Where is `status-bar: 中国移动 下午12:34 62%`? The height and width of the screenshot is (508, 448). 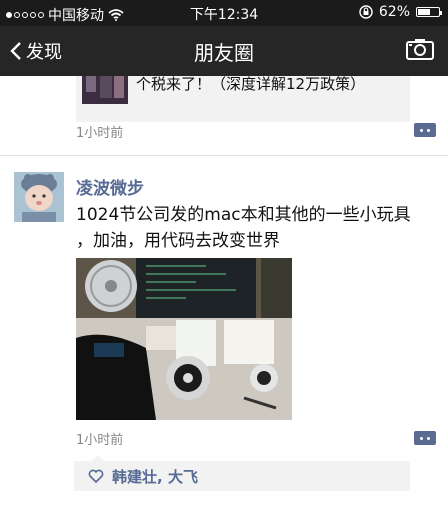 status-bar: 中国移动 下午12:34 62% is located at coordinates (224, 13).